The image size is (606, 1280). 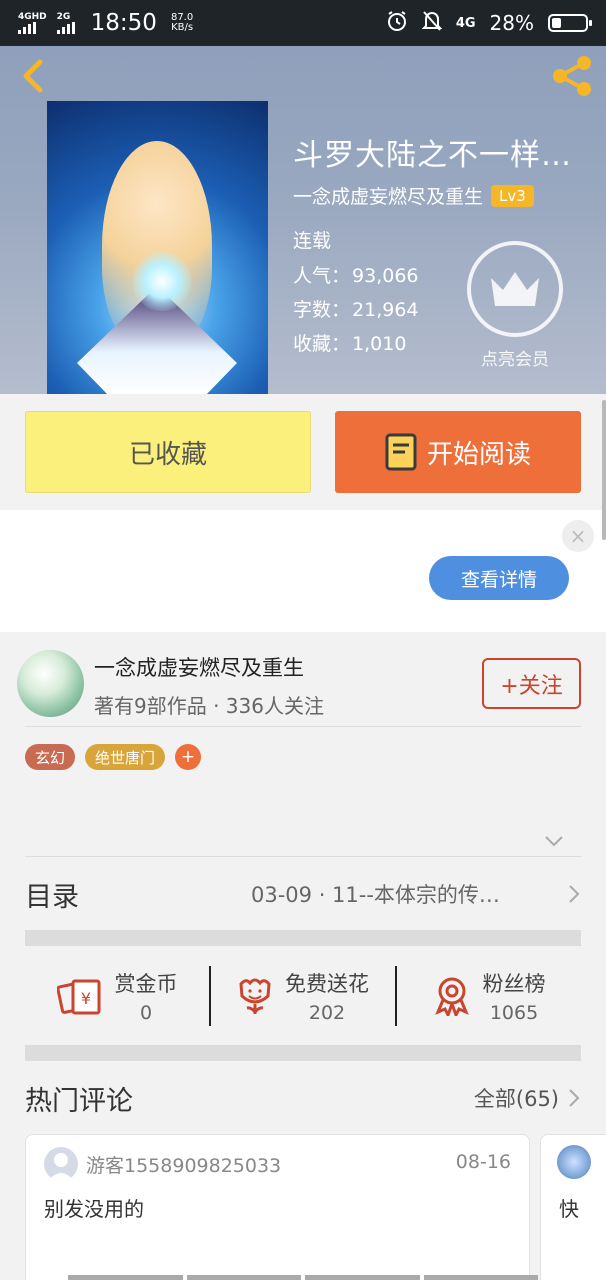 I want to click on ad-detail-button: 查看详情, so click(x=499, y=578).